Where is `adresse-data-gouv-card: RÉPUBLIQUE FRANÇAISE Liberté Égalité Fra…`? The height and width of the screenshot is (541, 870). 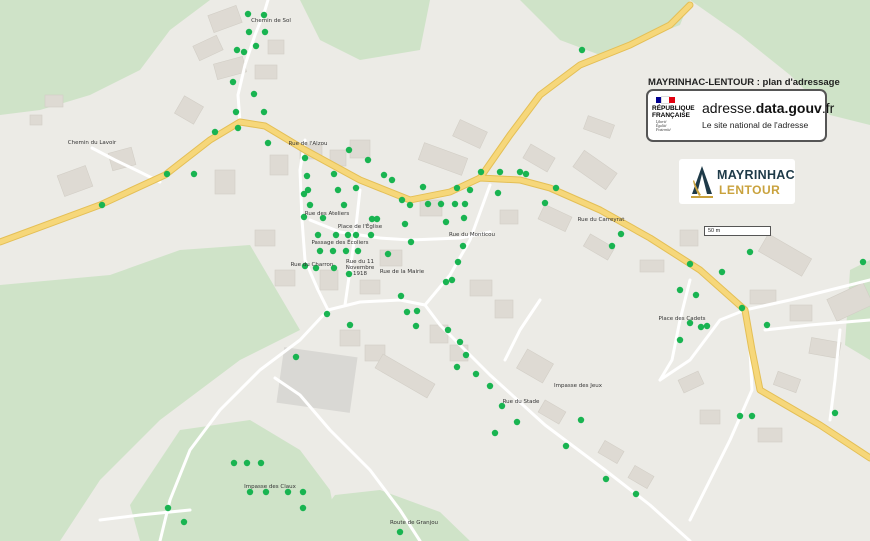
adresse-data-gouv-card: RÉPUBLIQUE FRANÇAISE Liberté Égalité Fra… is located at coordinates (740, 115).